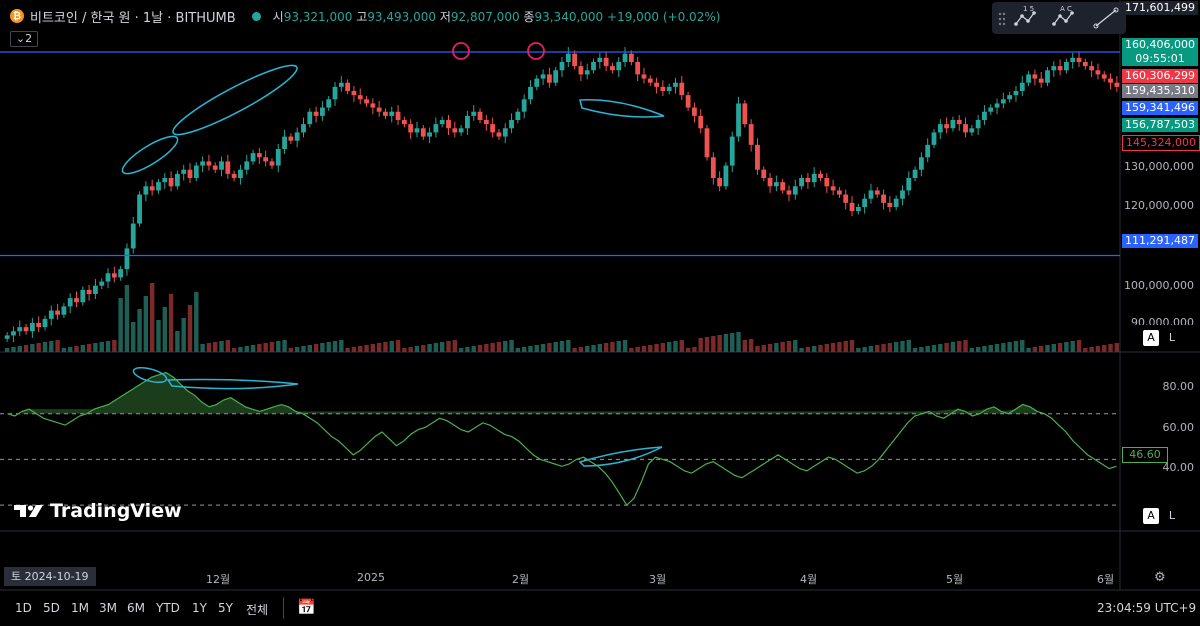  I want to click on peak-marker, so click(461, 51).